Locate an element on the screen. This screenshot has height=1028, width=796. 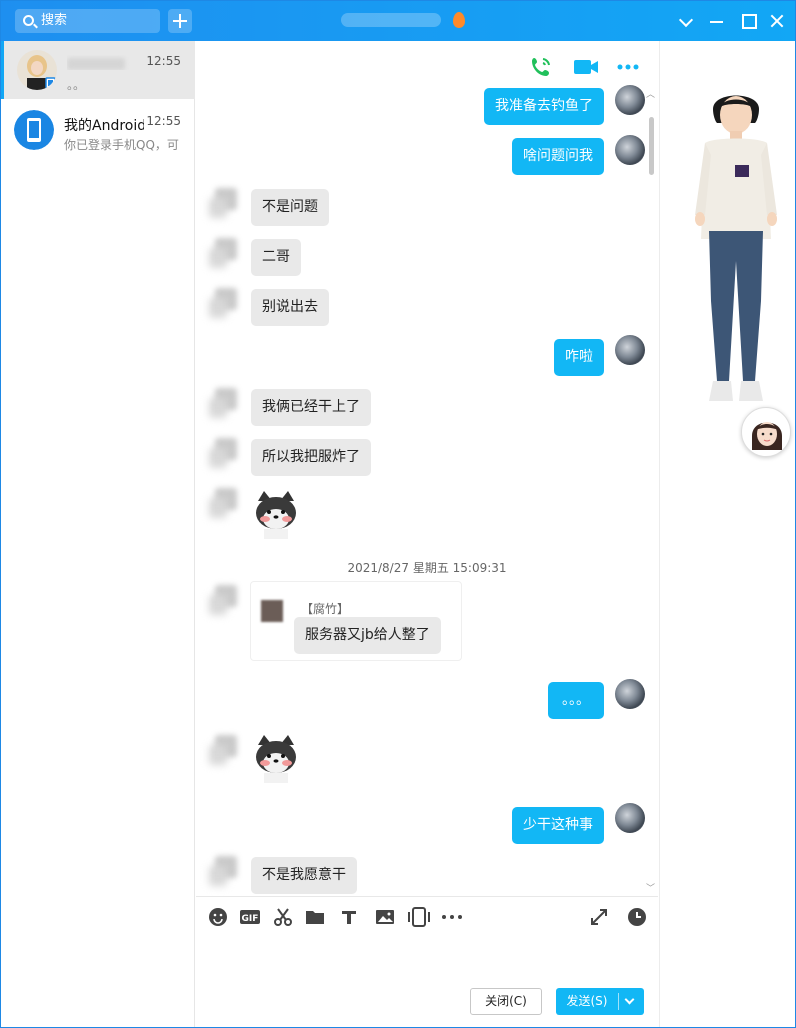
folder-icon is located at coordinates (315, 917).